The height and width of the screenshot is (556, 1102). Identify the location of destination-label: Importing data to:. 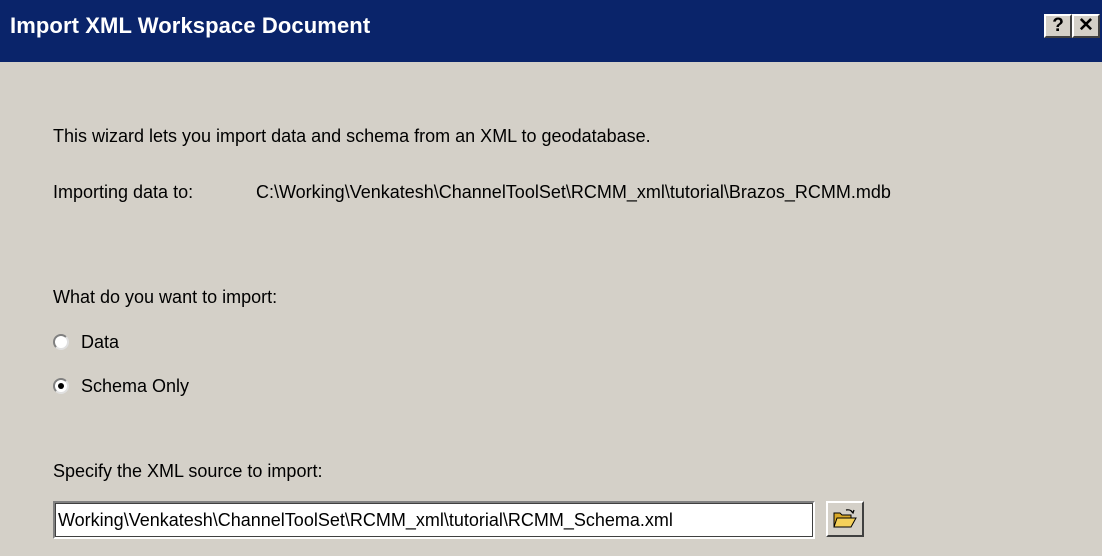
(123, 192).